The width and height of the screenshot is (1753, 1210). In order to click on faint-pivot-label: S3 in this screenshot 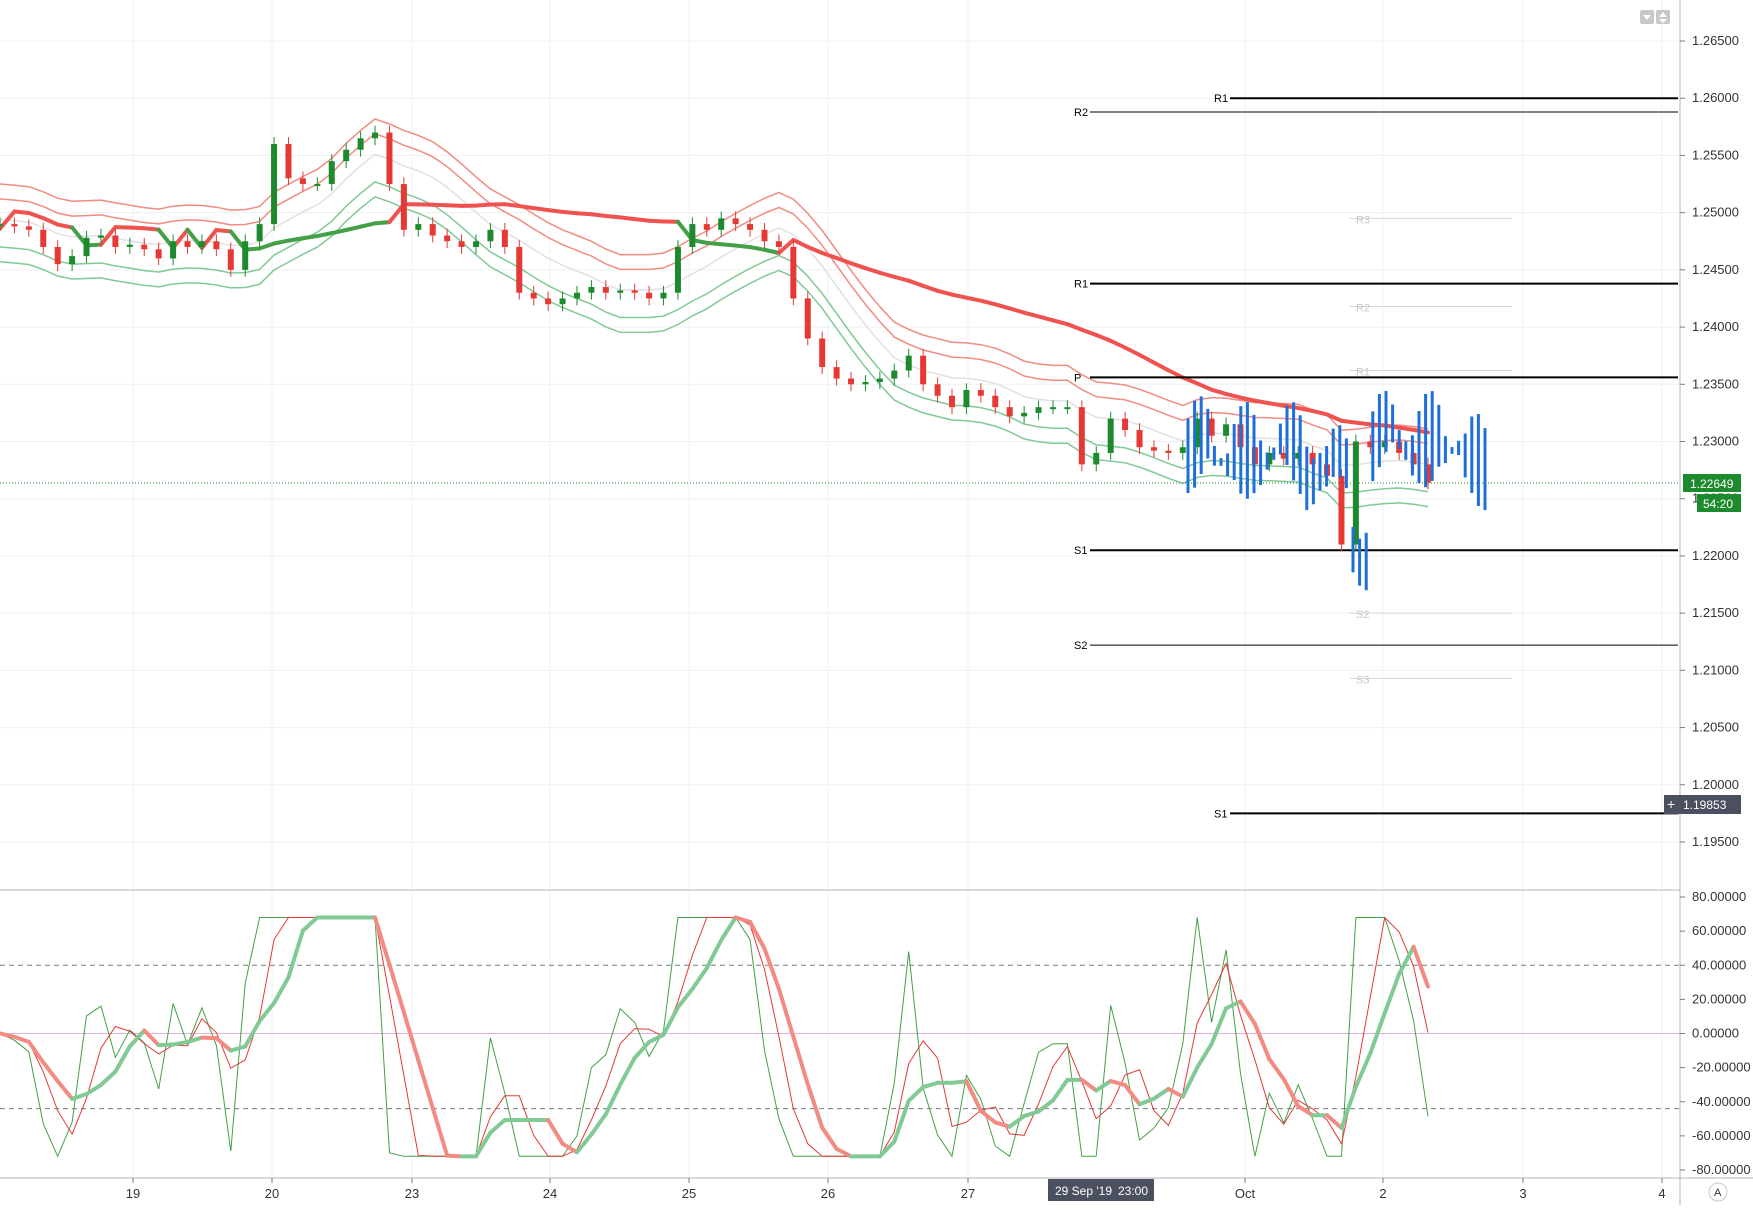, I will do `click(1362, 680)`.